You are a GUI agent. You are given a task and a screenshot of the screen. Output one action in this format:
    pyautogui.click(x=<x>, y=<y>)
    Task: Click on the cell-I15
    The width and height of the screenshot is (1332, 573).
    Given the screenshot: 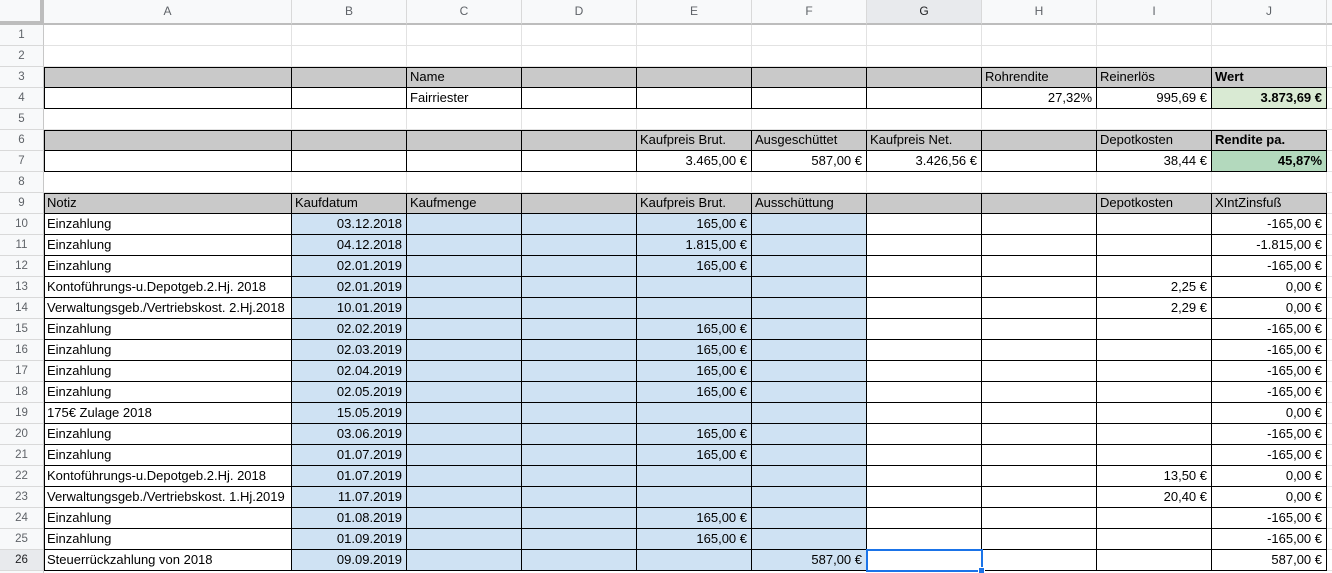 What is the action you would take?
    pyautogui.click(x=1154, y=329)
    